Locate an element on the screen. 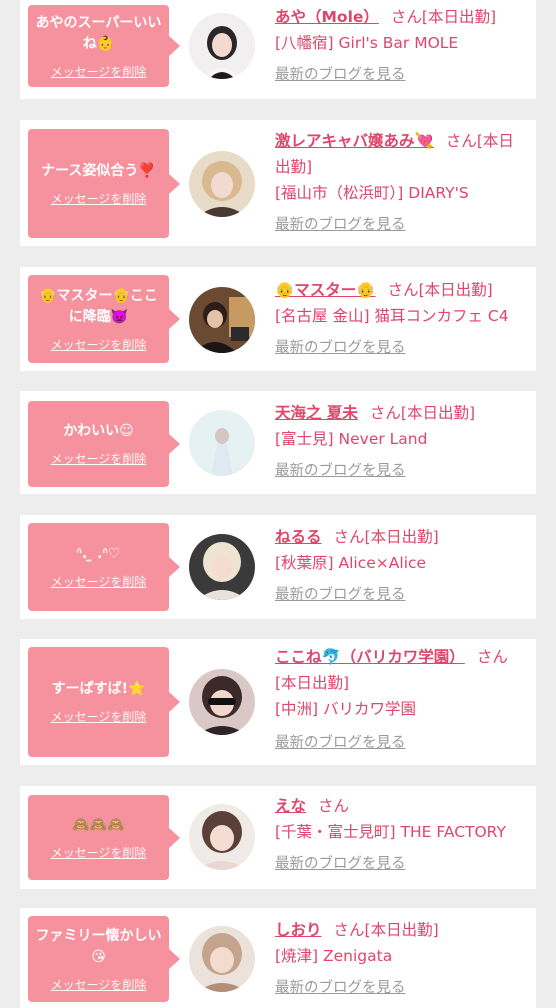  message-bubble: ナース姿似合う❣️ メッセージを削除 is located at coordinates (104, 183).